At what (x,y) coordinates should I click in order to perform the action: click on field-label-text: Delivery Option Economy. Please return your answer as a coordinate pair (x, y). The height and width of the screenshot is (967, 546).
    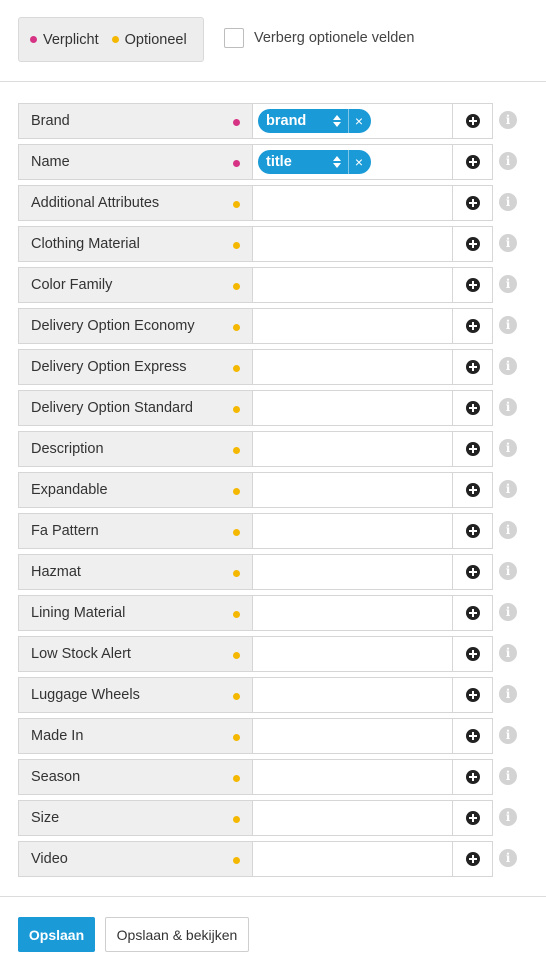
    Looking at the image, I should click on (113, 326).